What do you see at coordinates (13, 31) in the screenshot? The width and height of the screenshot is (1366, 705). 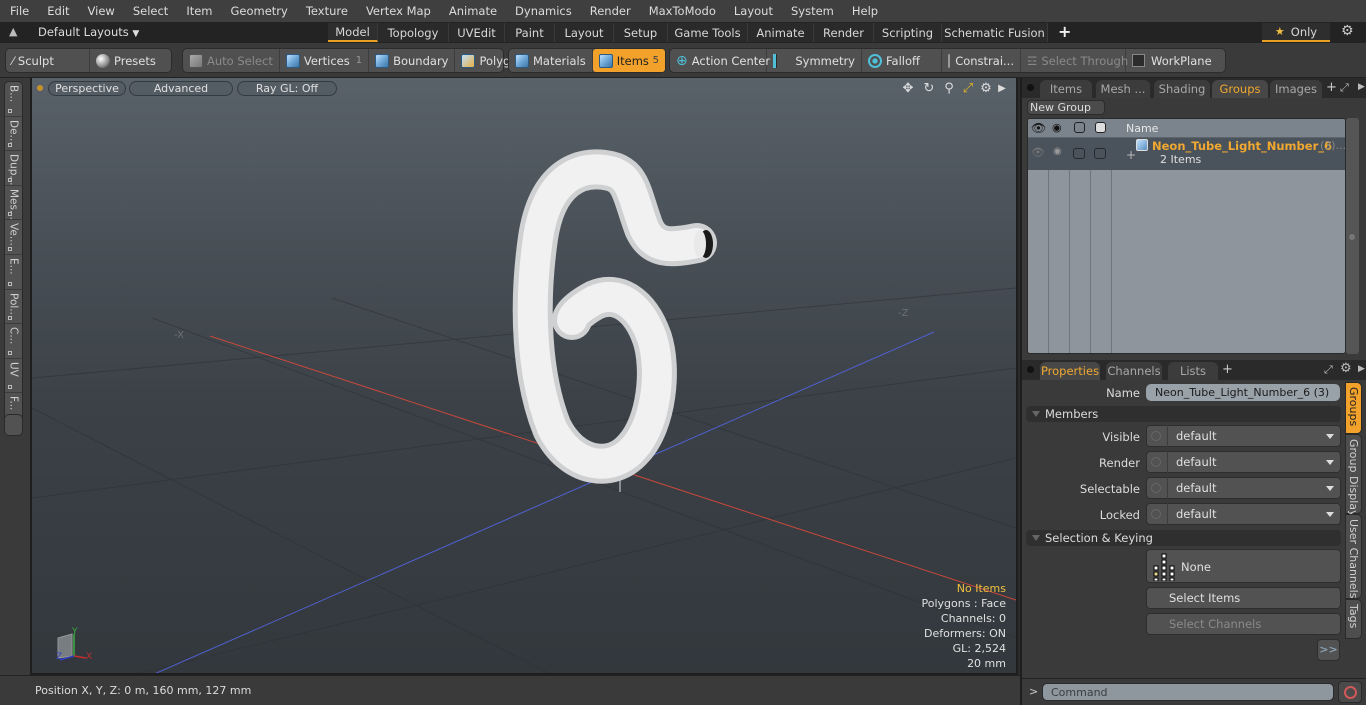 I see `collapse-arrow-icon: ▲` at bounding box center [13, 31].